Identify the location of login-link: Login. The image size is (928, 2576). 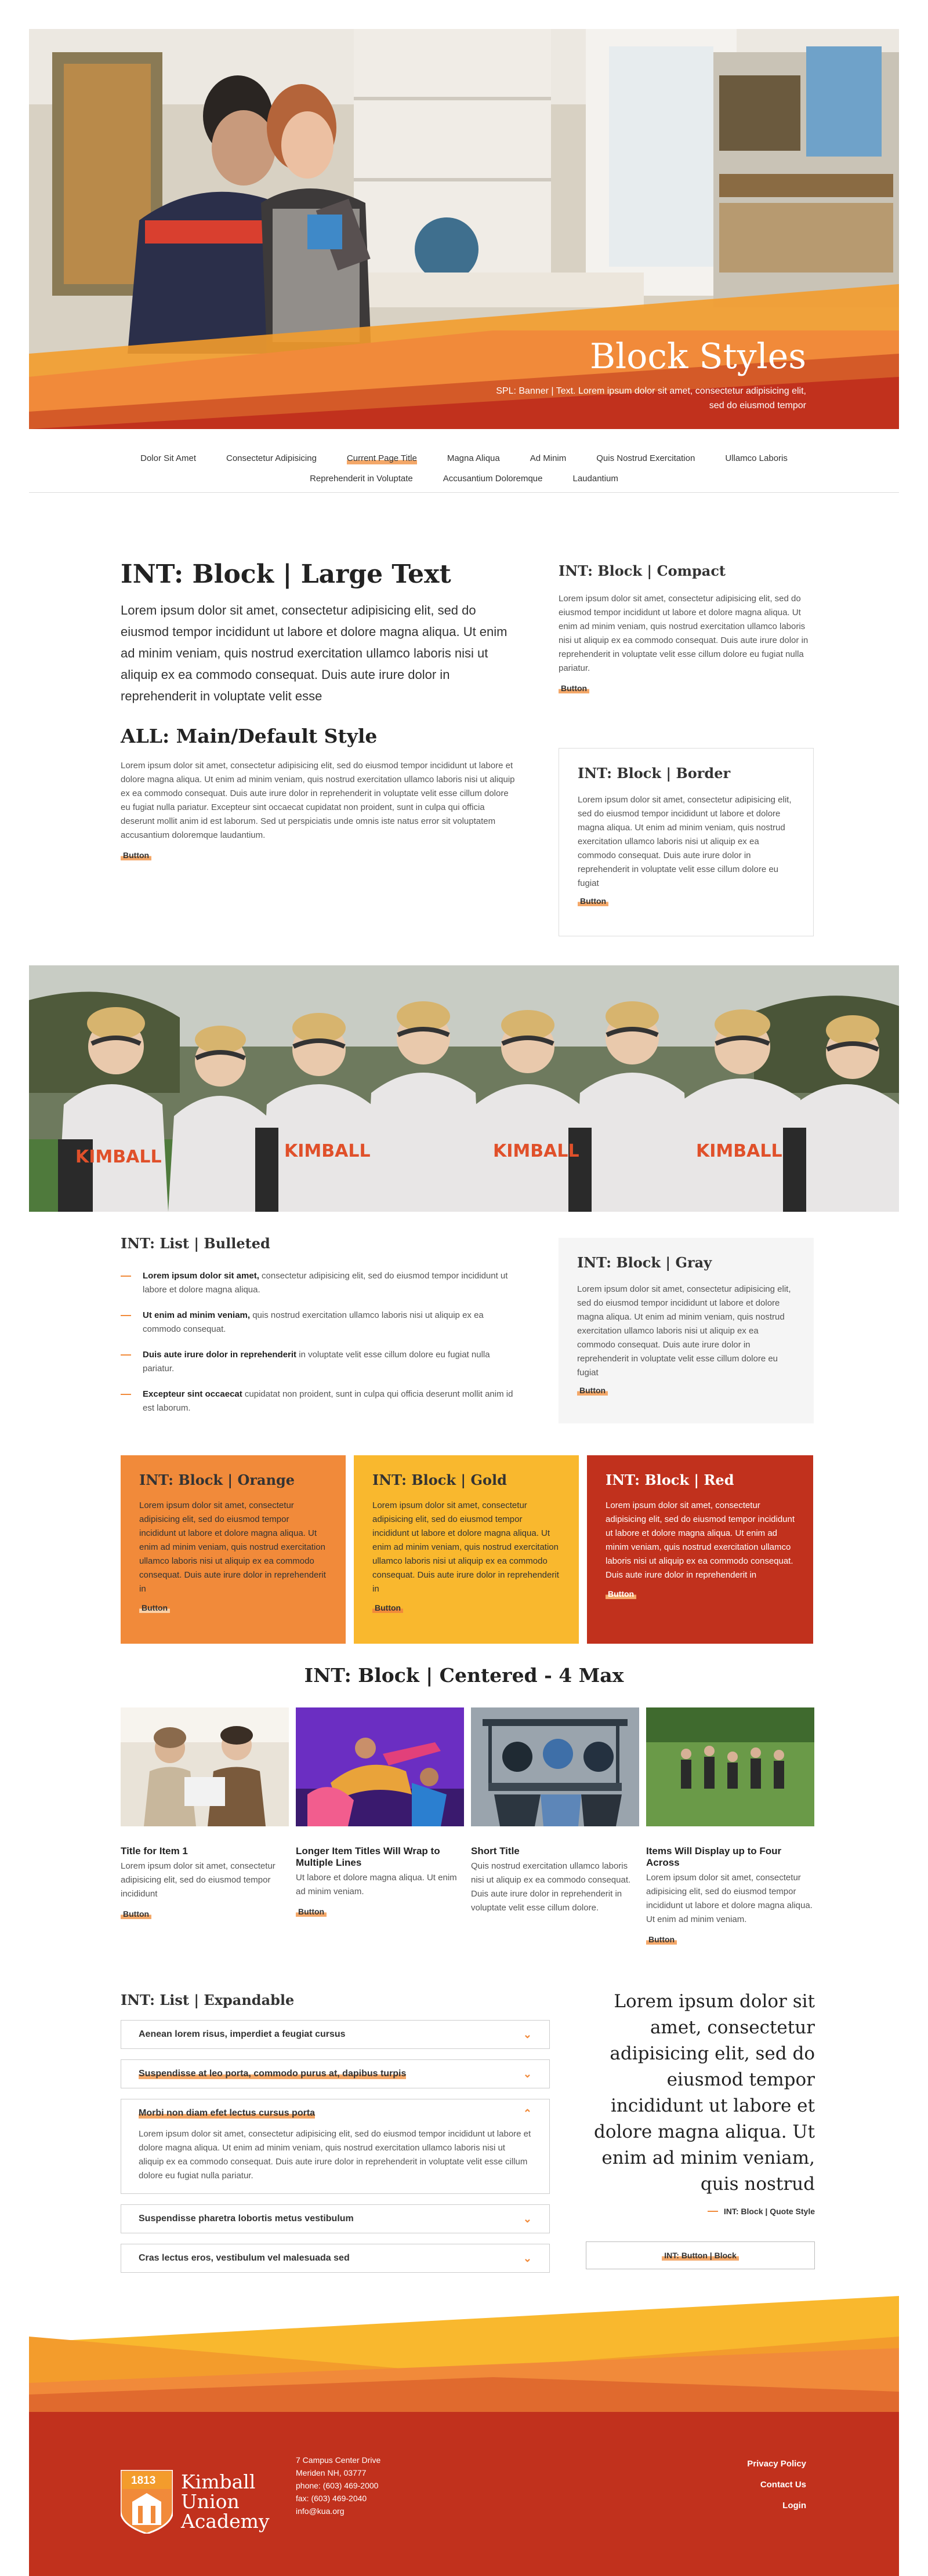
(776, 2505).